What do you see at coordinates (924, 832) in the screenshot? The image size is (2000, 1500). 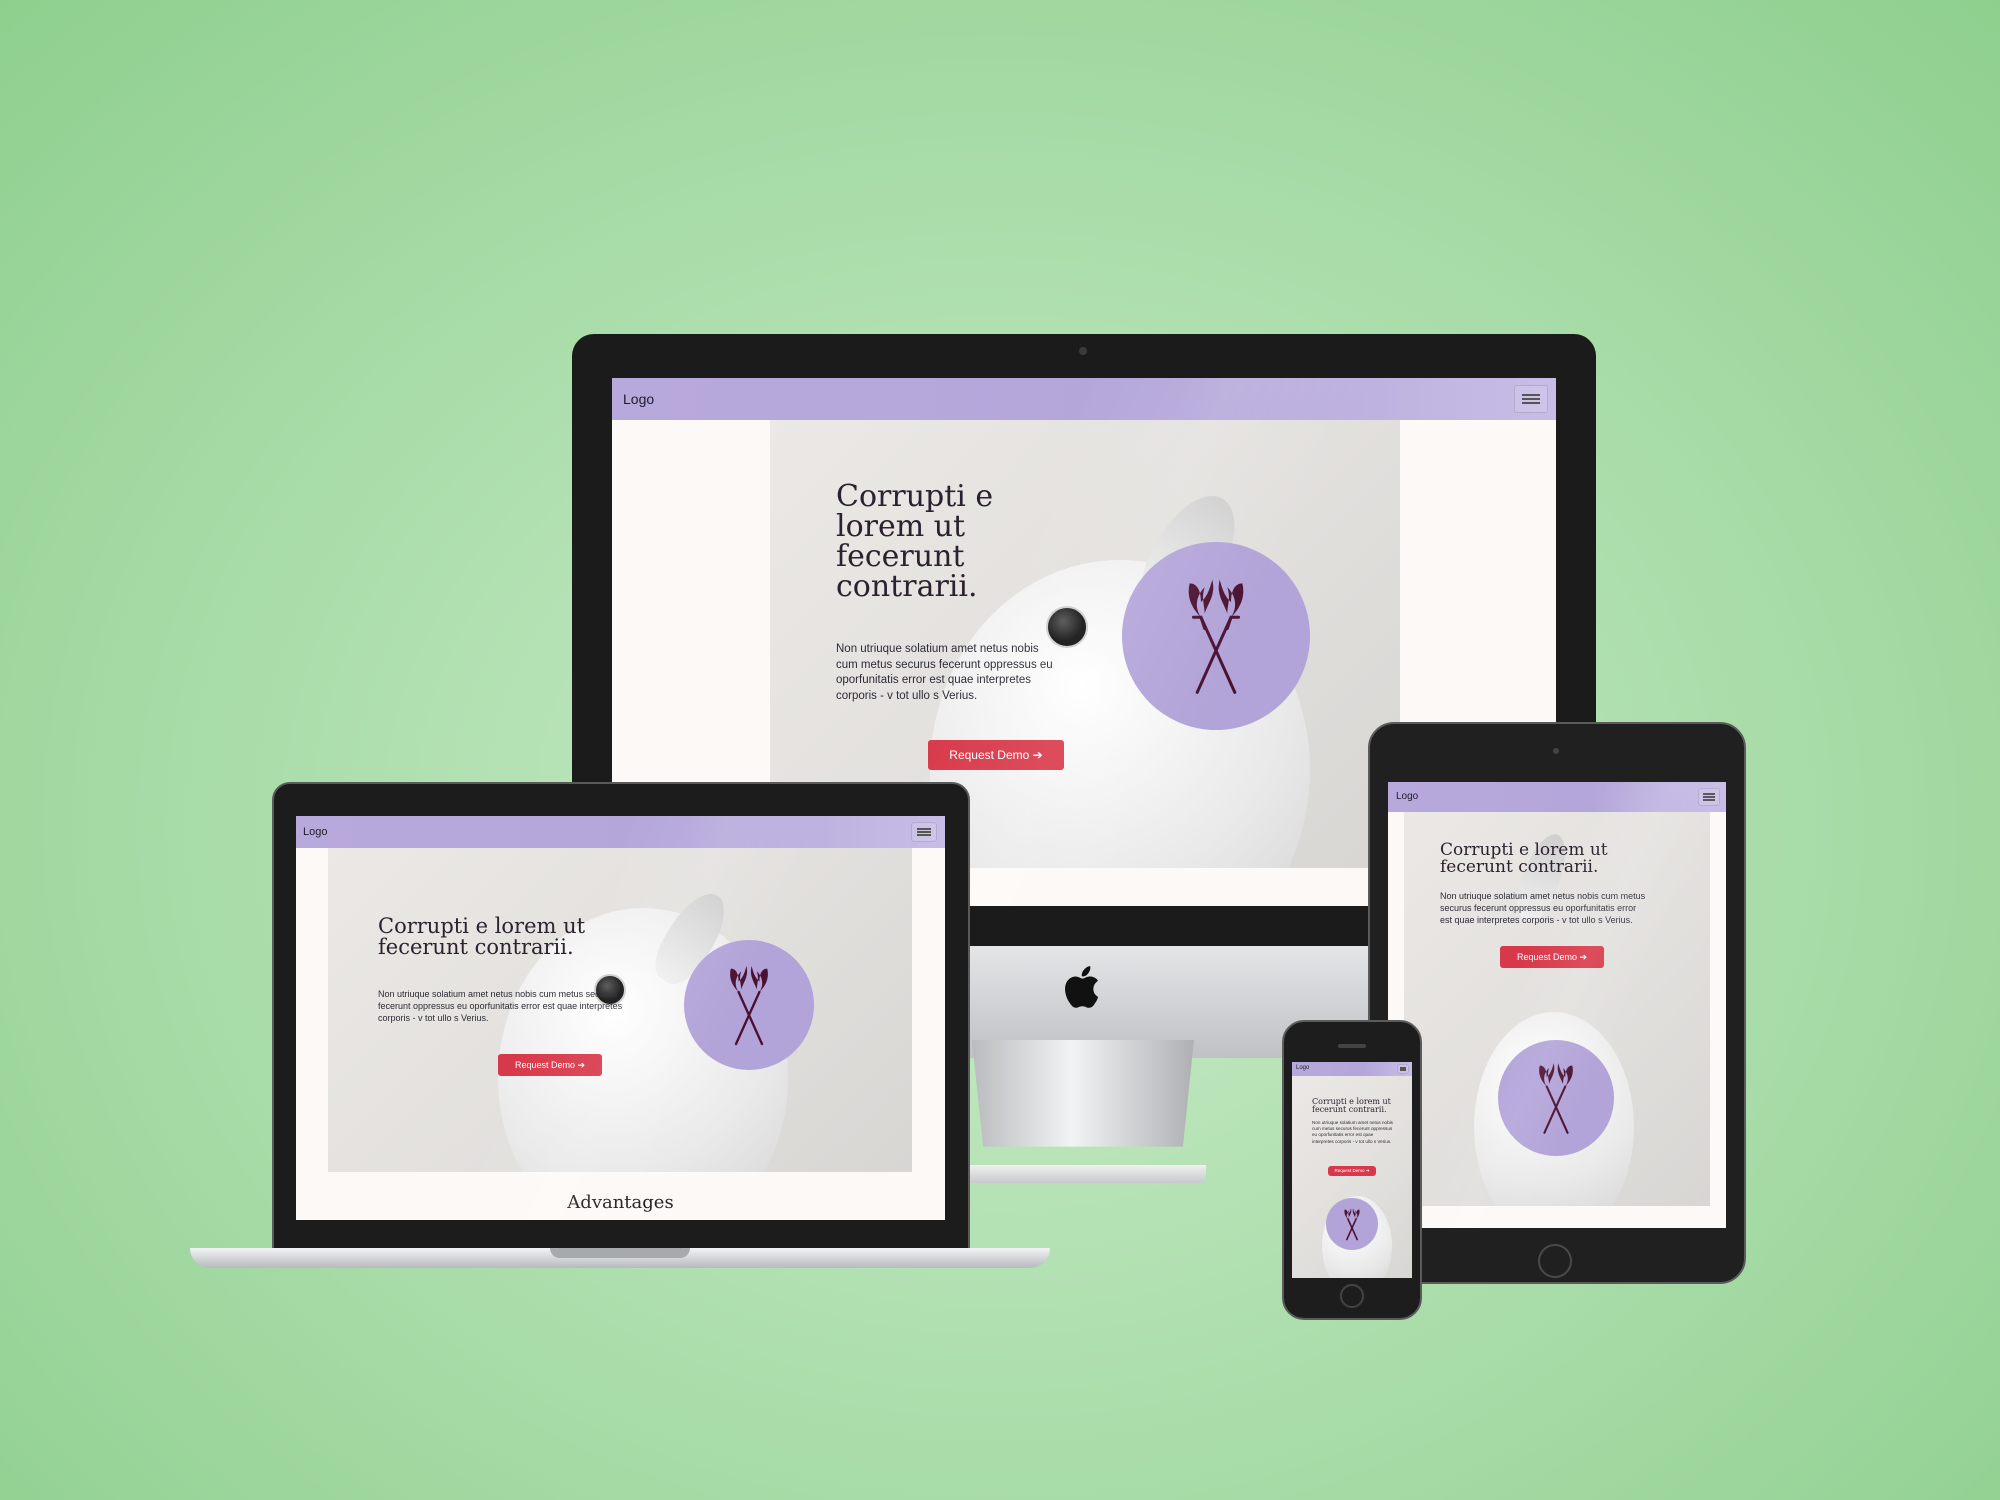 I see `laptop-menu-button` at bounding box center [924, 832].